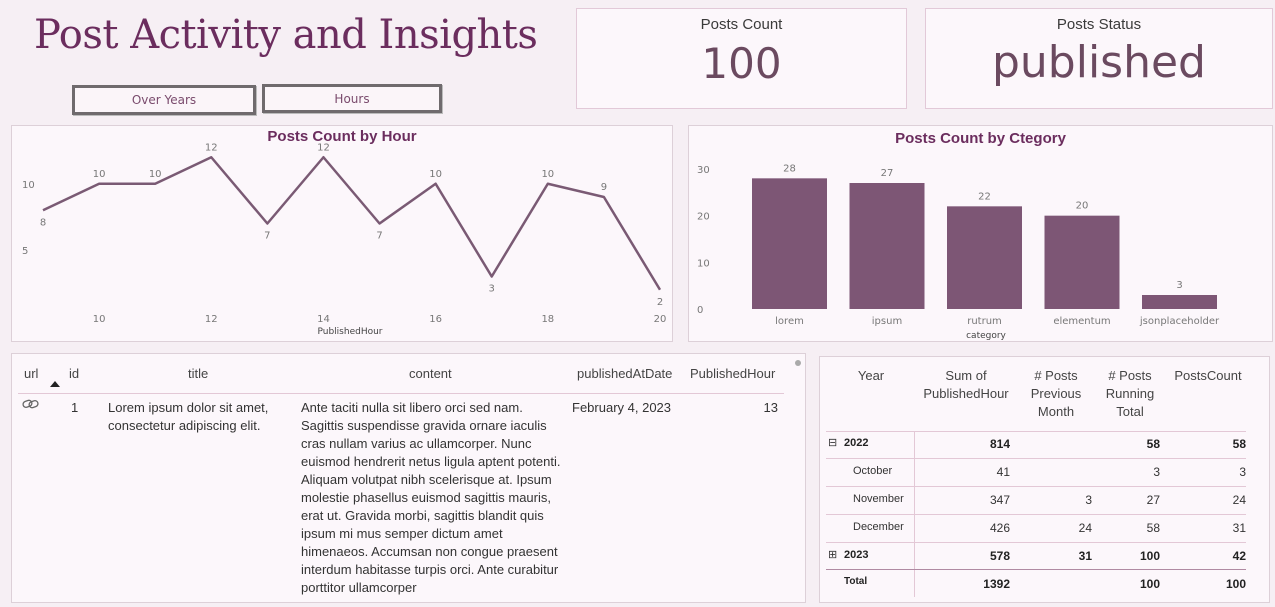 This screenshot has width=1275, height=607. What do you see at coordinates (871, 376) in the screenshot?
I see `matrix-header-year: Year` at bounding box center [871, 376].